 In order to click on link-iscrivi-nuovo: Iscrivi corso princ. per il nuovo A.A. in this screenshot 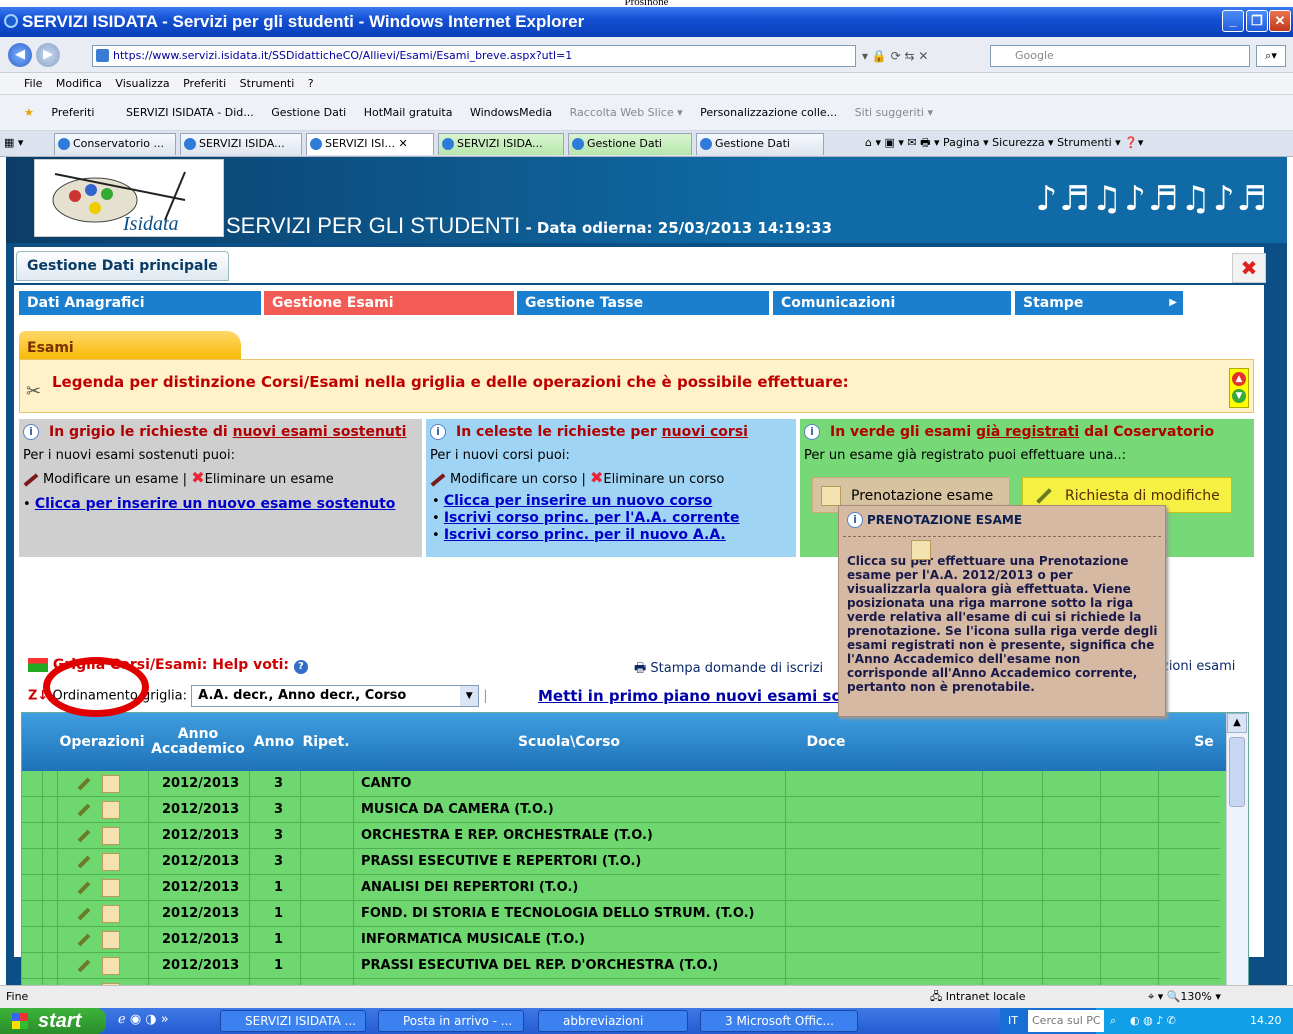, I will do `click(585, 535)`.